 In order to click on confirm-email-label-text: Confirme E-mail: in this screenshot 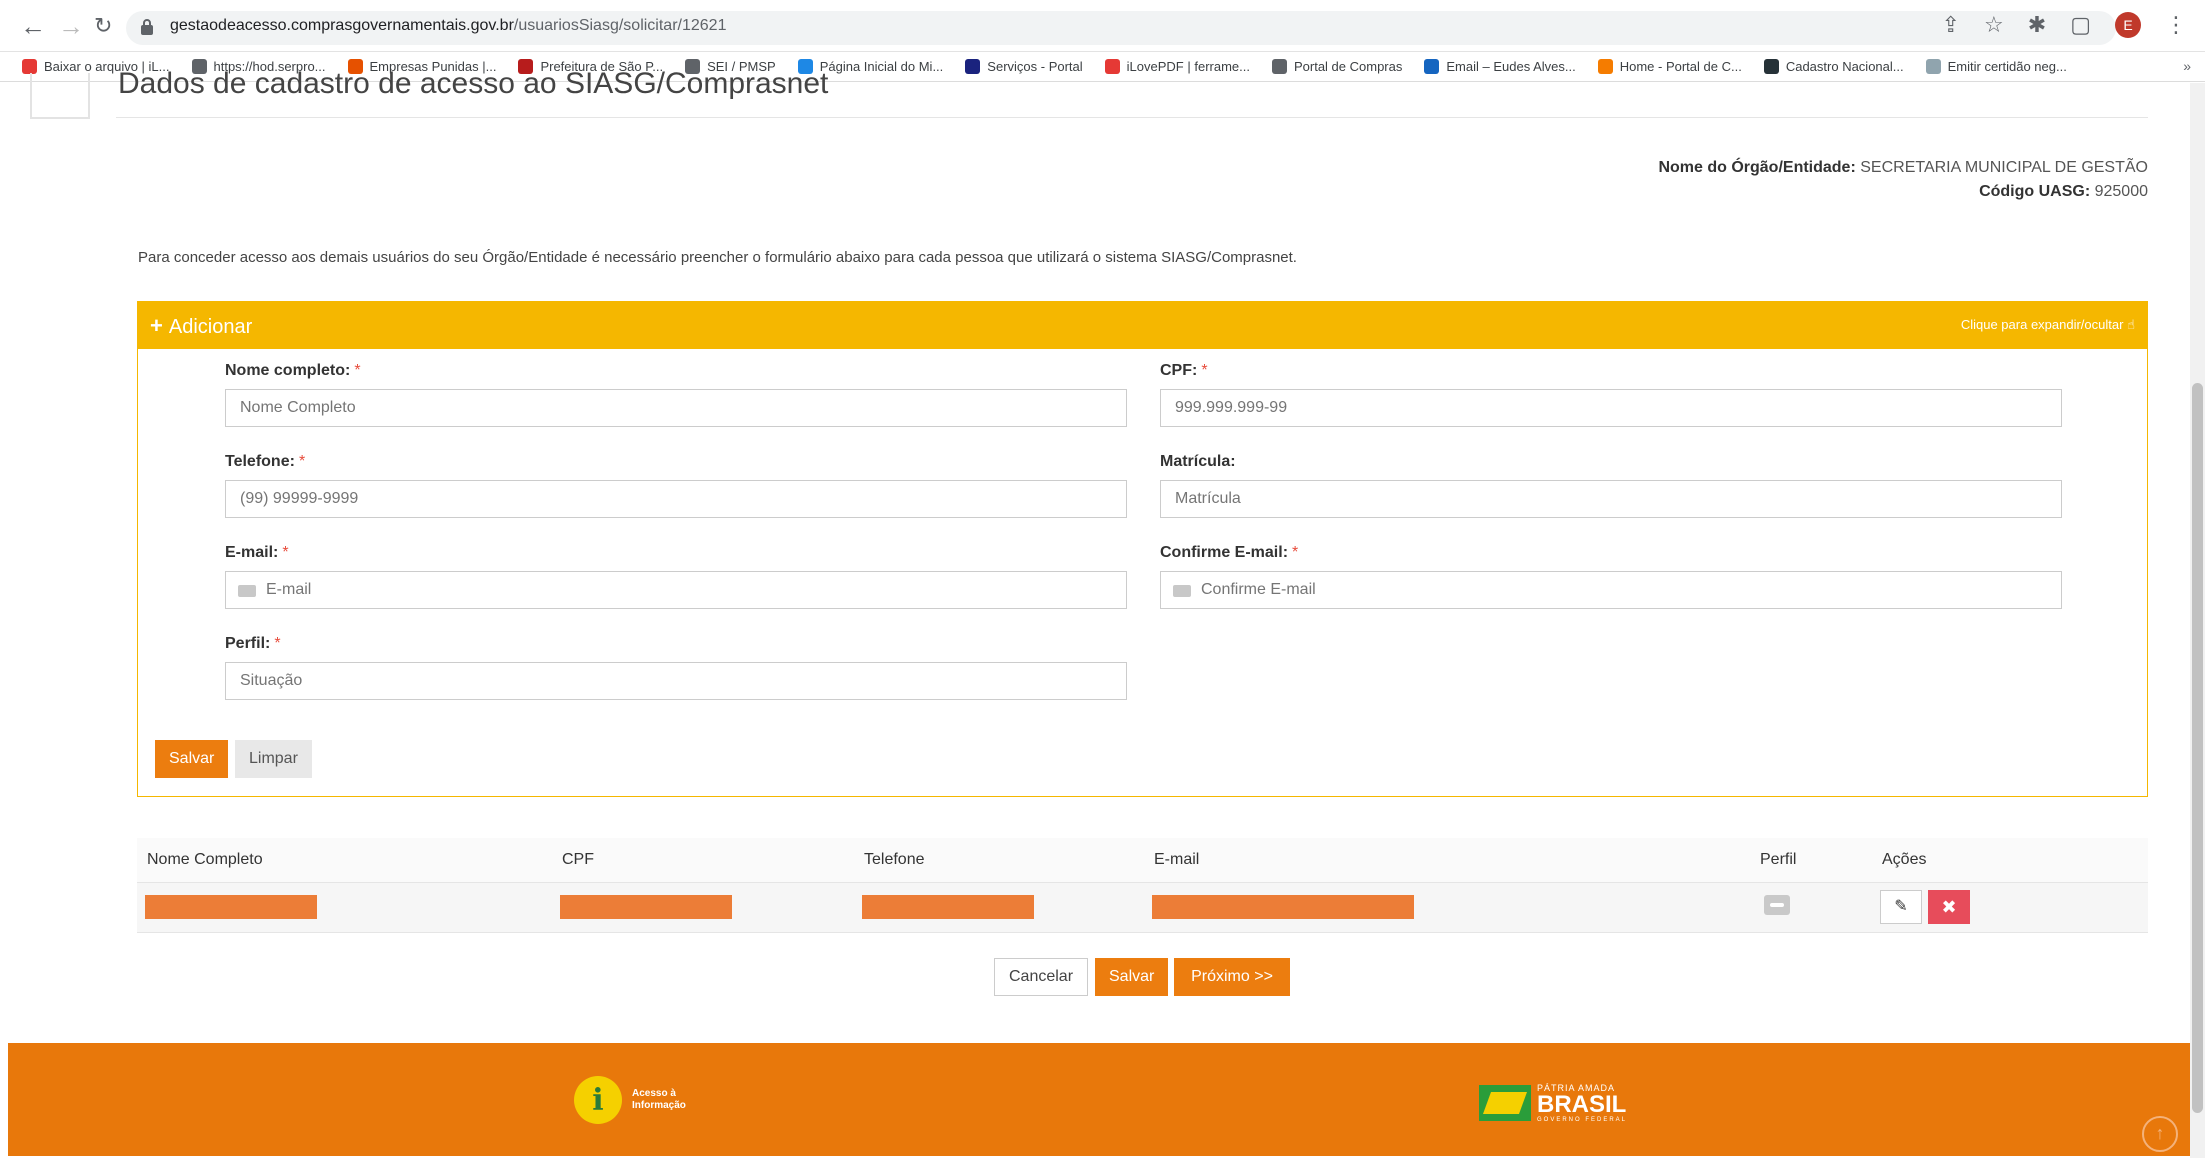, I will do `click(1224, 552)`.